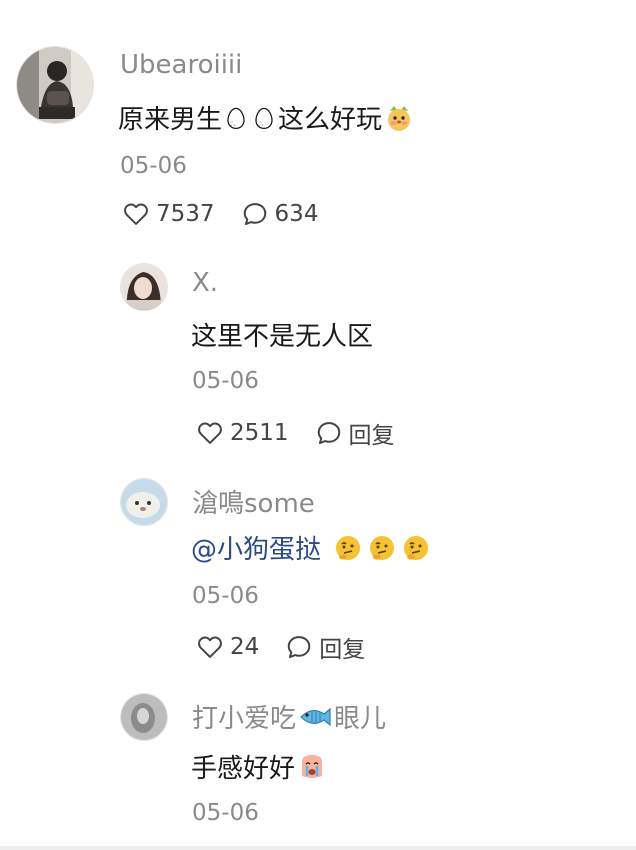  Describe the element at coordinates (233, 214) in the screenshot. I see `comment-actions: 7537 634` at that location.